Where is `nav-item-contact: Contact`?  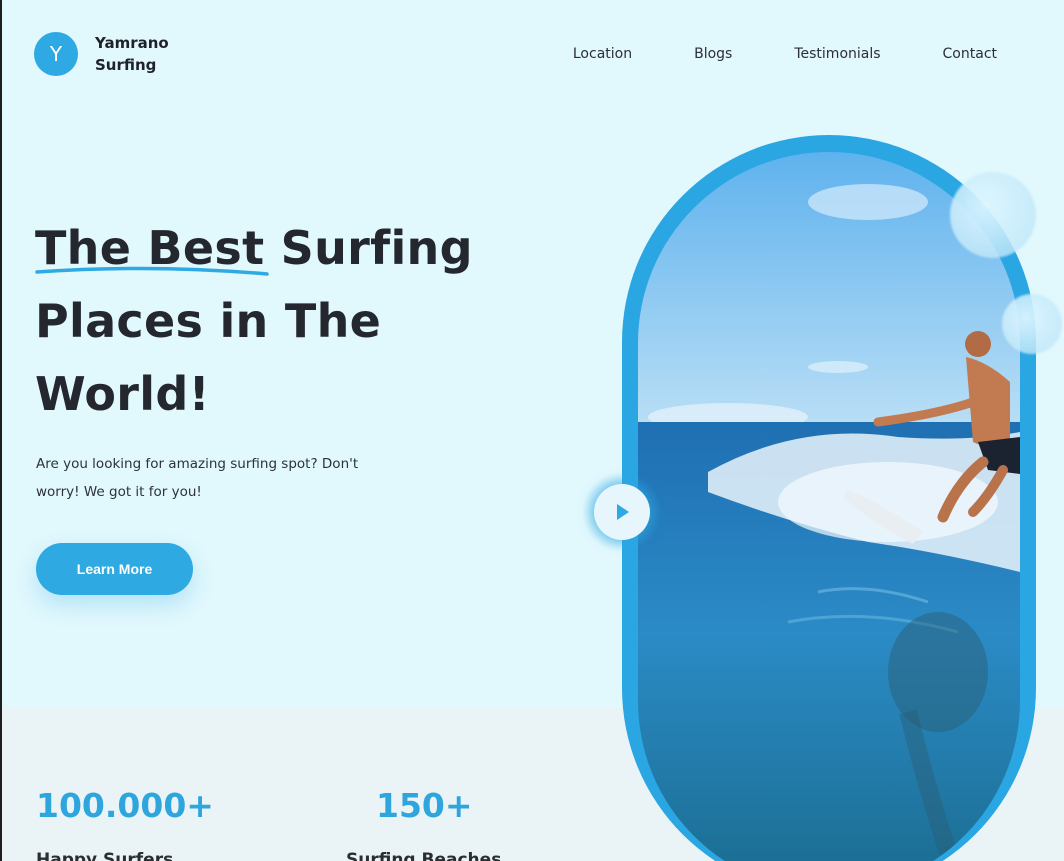
nav-item-contact: Contact is located at coordinates (970, 54).